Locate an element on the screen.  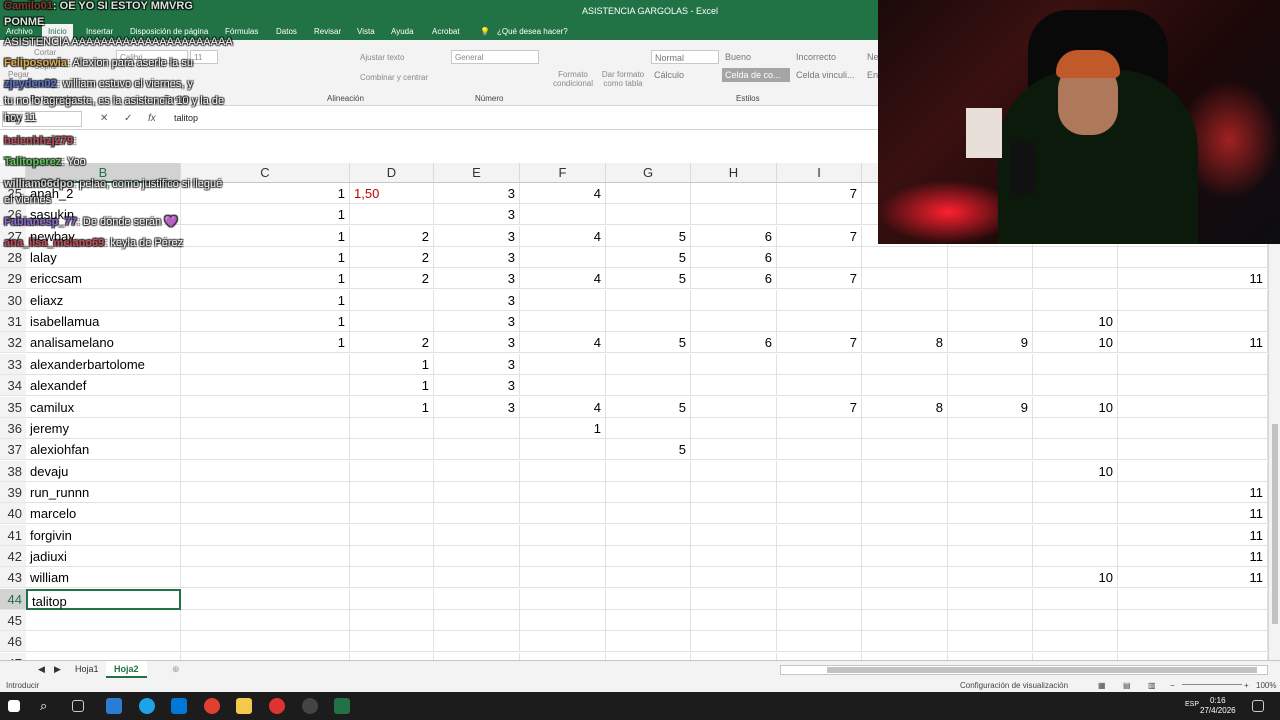
row-header: 27 is located at coordinates (13, 236).